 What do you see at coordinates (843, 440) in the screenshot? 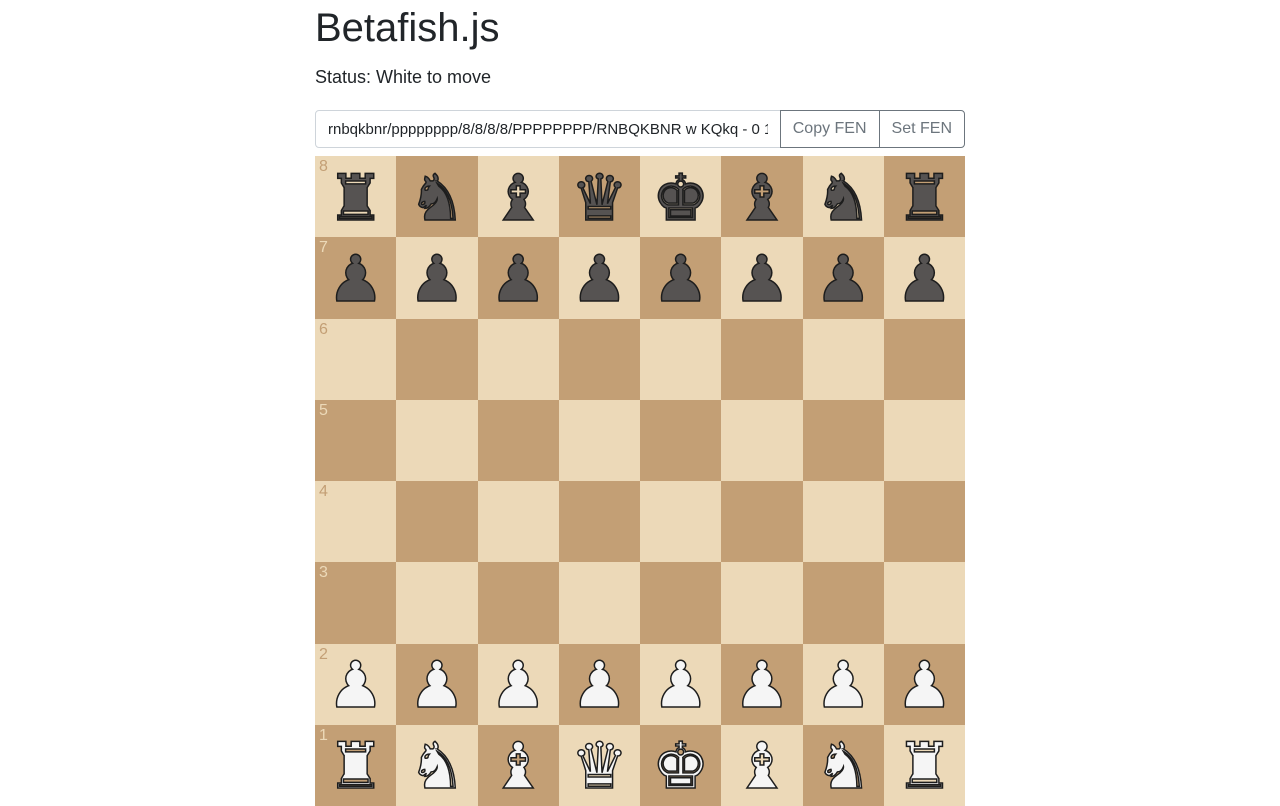
I see `square-g5` at bounding box center [843, 440].